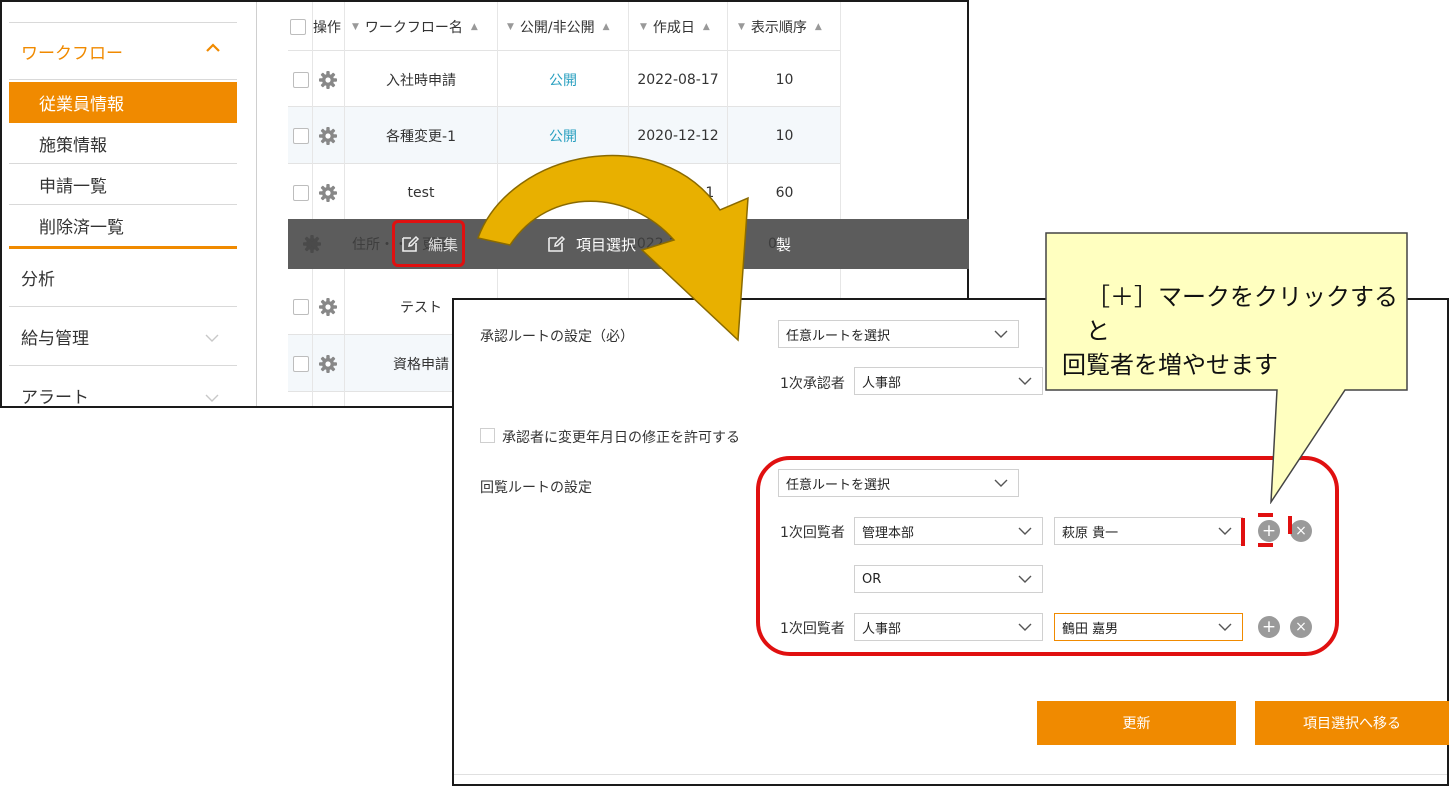  I want to click on curved-arrow, so click(613, 248).